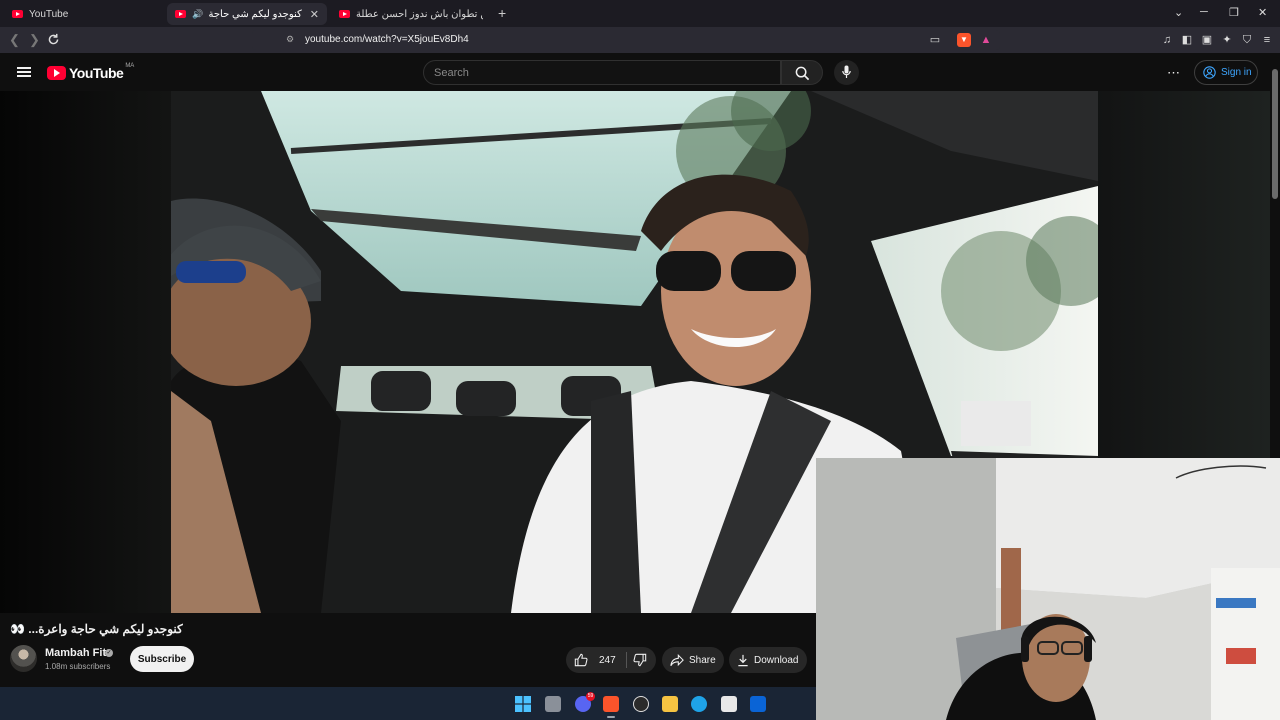  What do you see at coordinates (1227, 40) in the screenshot?
I see `leo-ai-icon: ✦` at bounding box center [1227, 40].